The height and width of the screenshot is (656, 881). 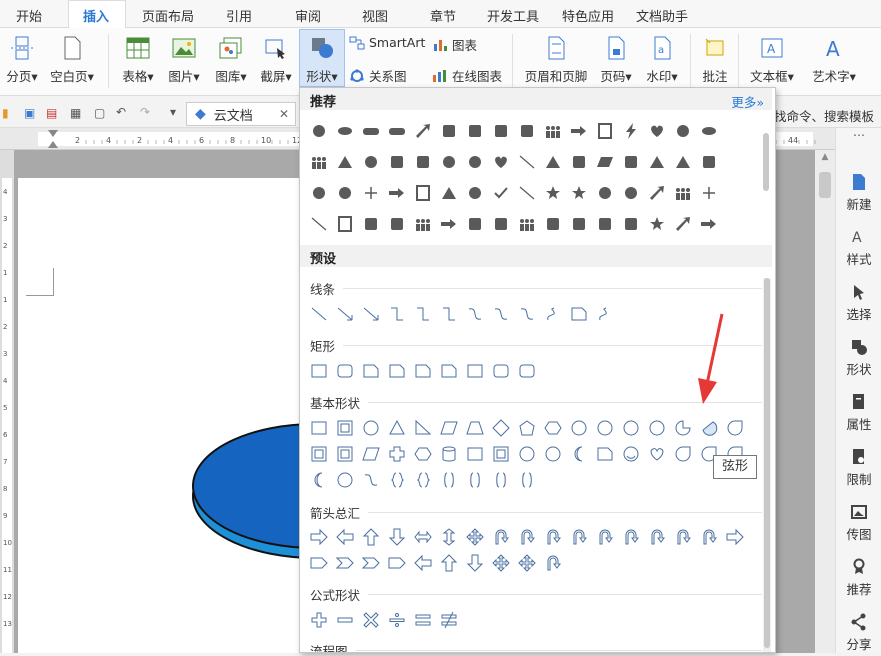 I want to click on recommended-shape-plus-icon, so click(x=371, y=192).